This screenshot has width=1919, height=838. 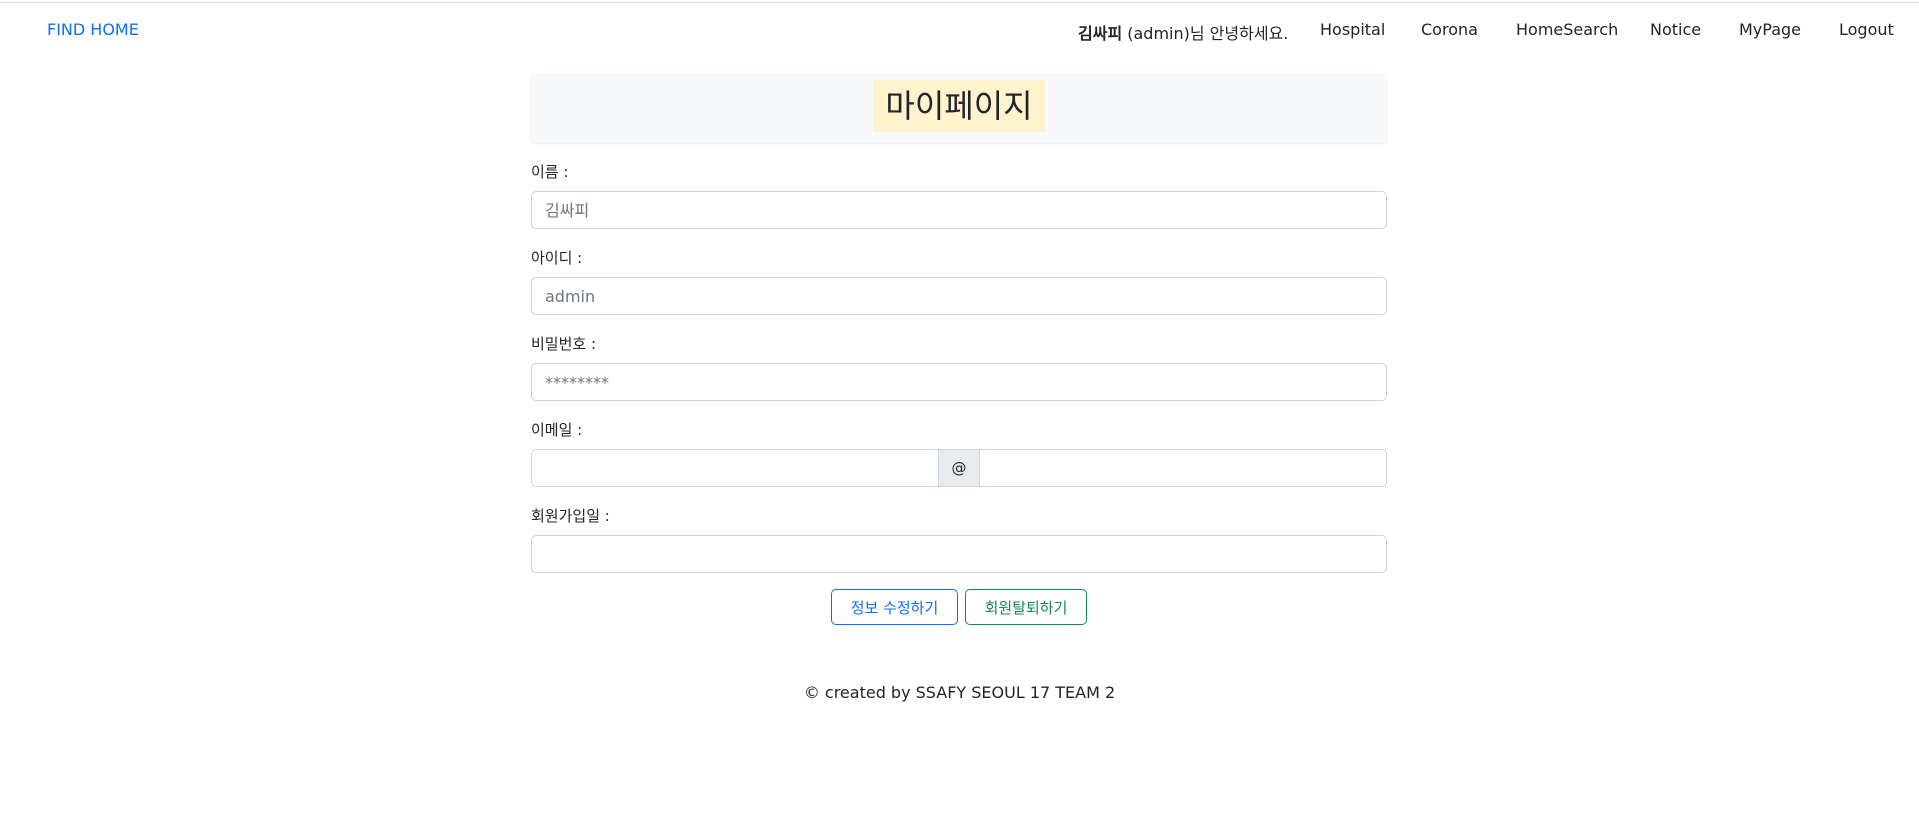 What do you see at coordinates (550, 172) in the screenshot?
I see `name-label: 이름 :` at bounding box center [550, 172].